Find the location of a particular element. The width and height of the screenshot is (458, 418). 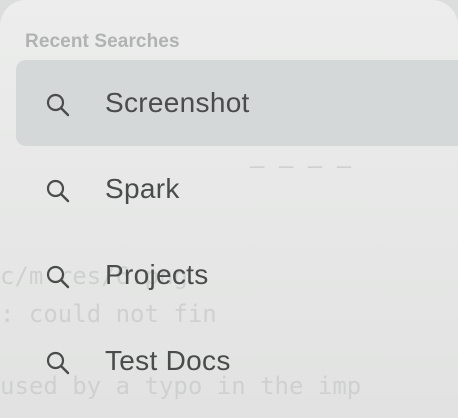

recent-search-label: Test Docs is located at coordinates (168, 360).